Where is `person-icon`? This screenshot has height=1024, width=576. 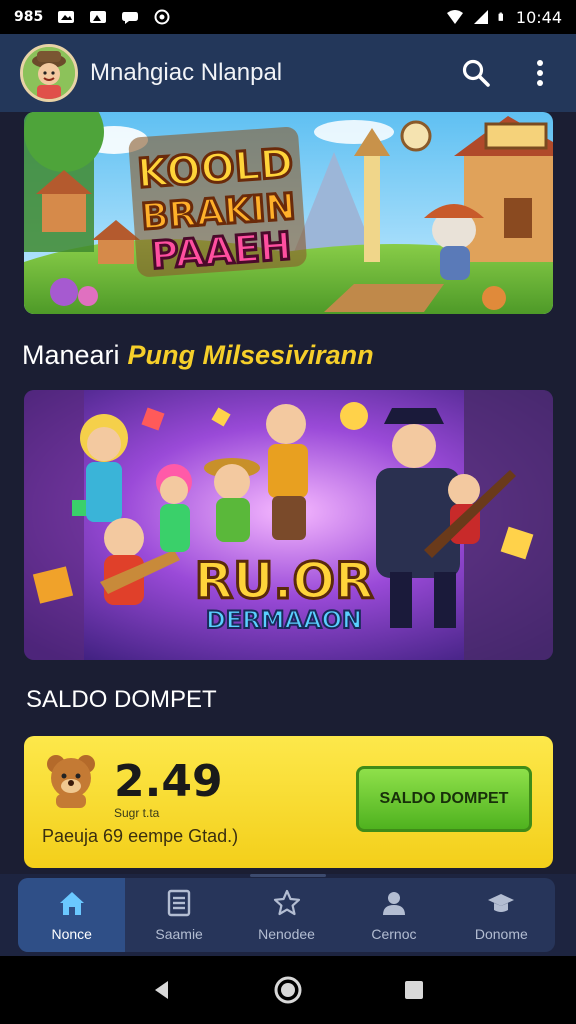
person-icon is located at coordinates (393, 903).